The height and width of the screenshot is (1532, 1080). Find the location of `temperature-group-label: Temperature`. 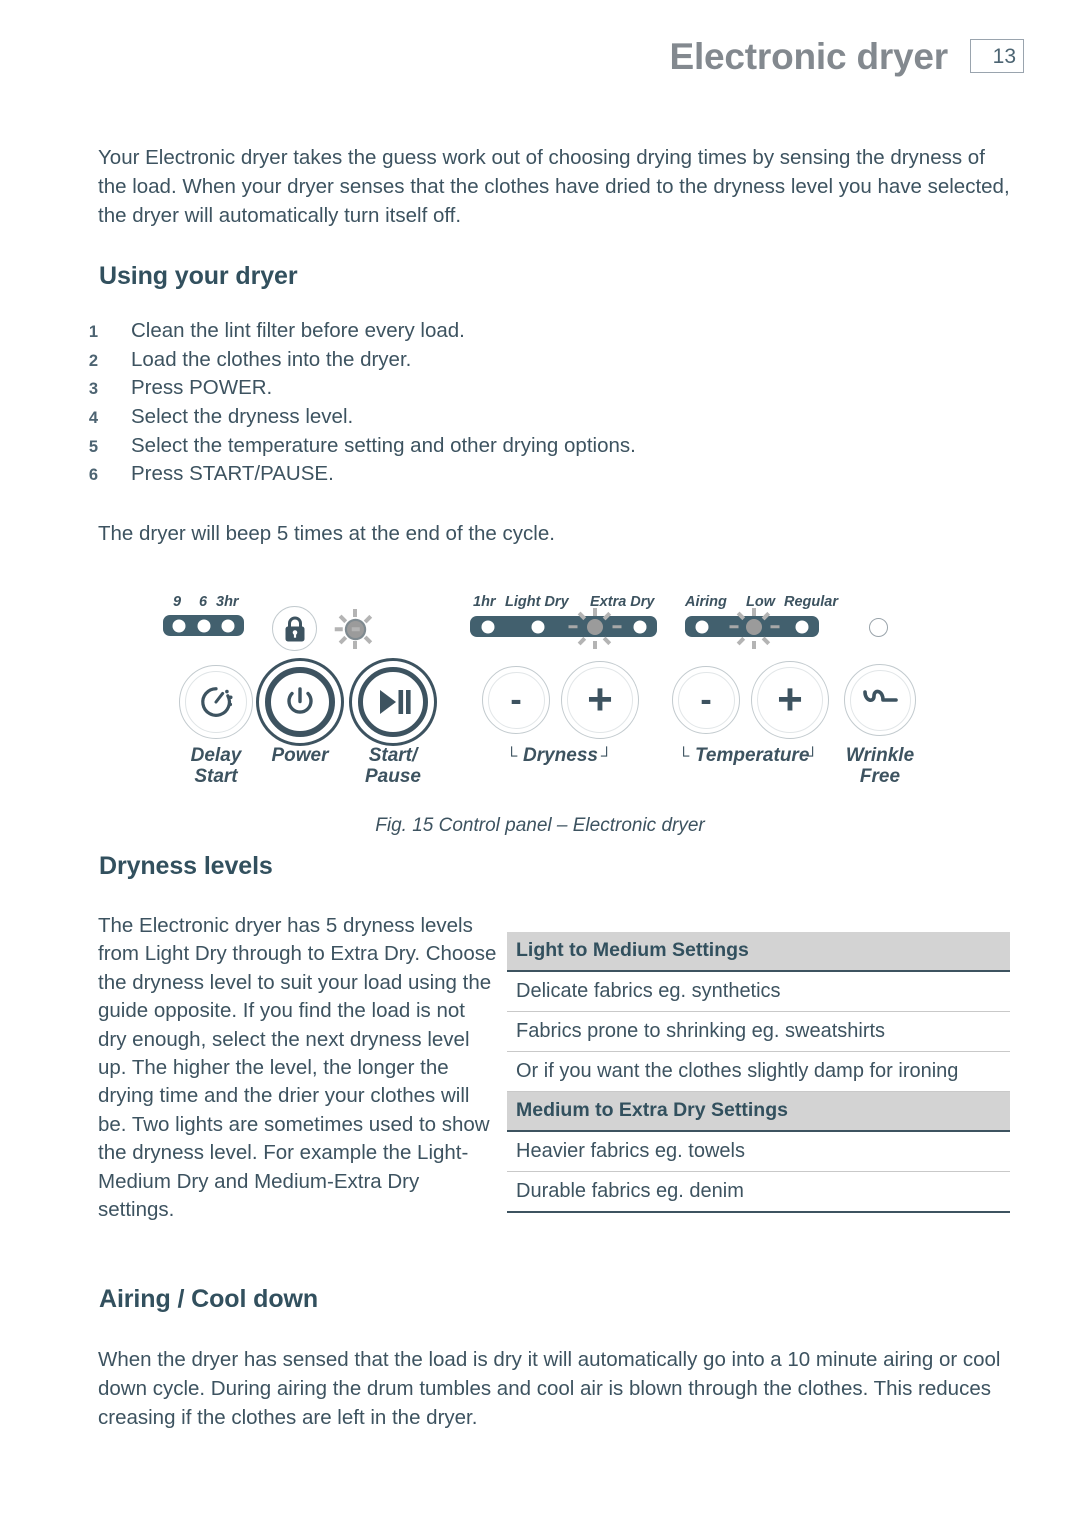

temperature-group-label: Temperature is located at coordinates (752, 755).